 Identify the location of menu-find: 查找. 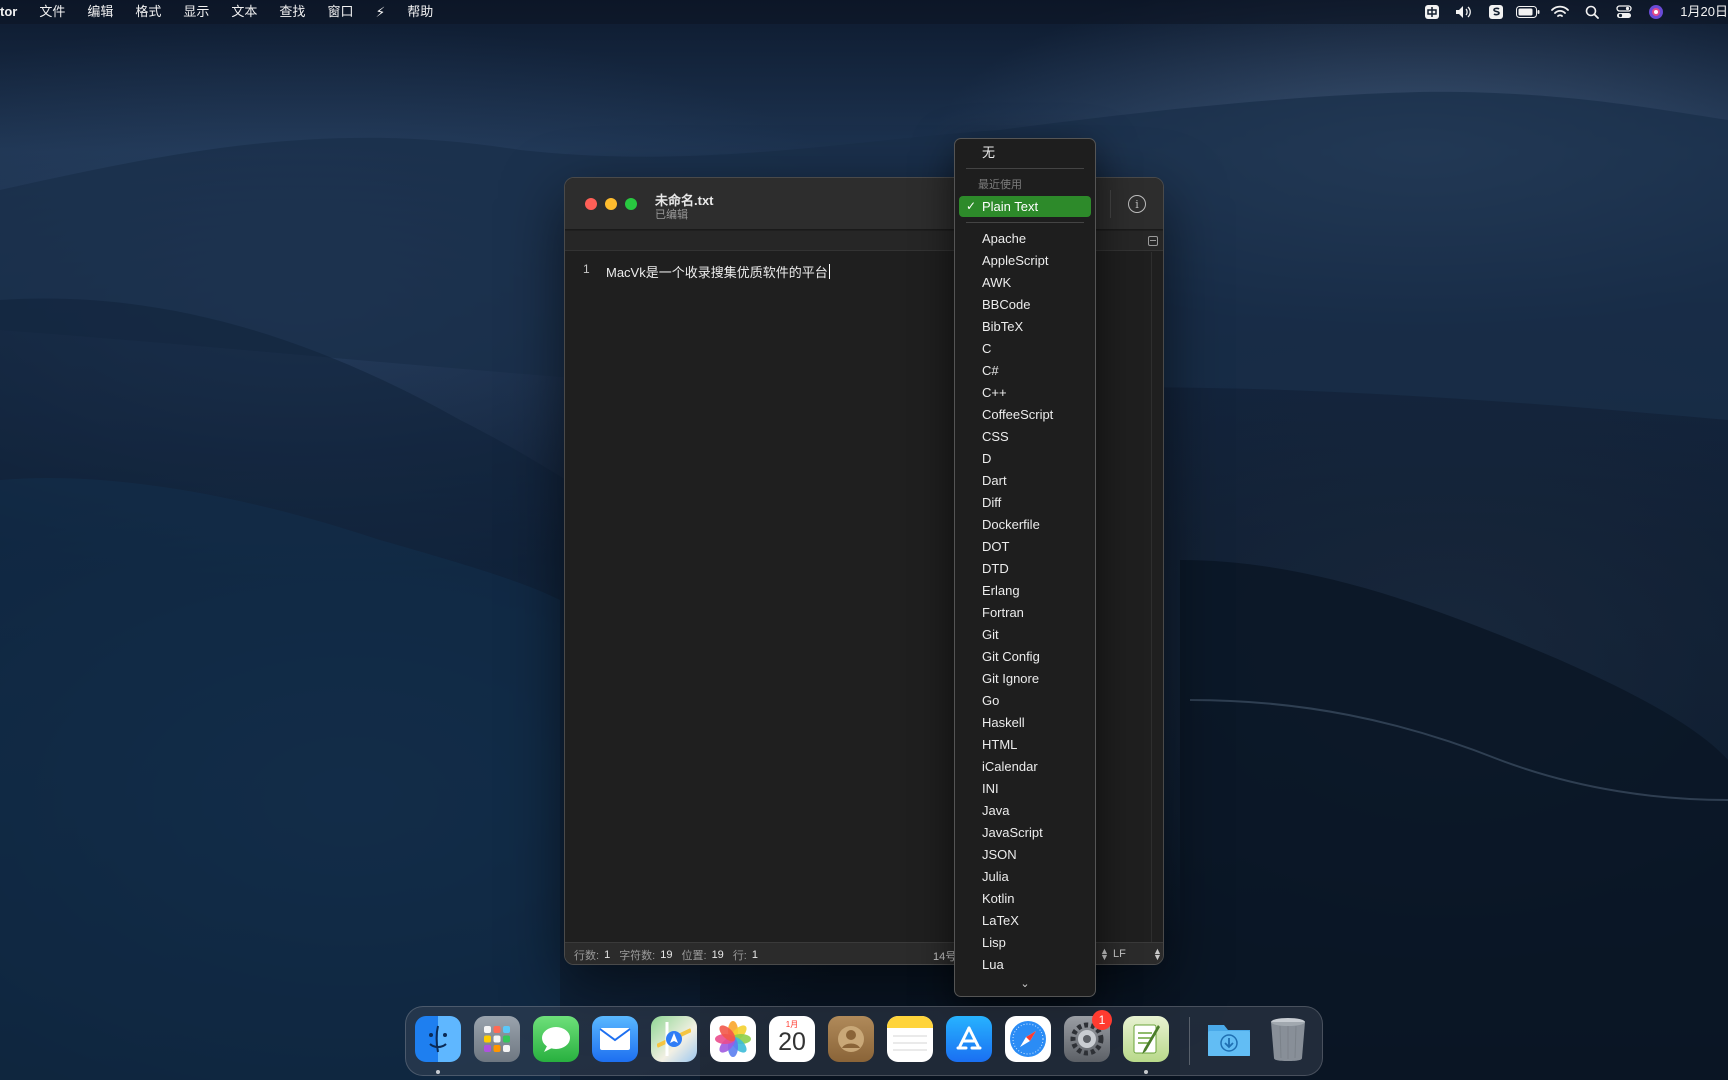
(291, 12).